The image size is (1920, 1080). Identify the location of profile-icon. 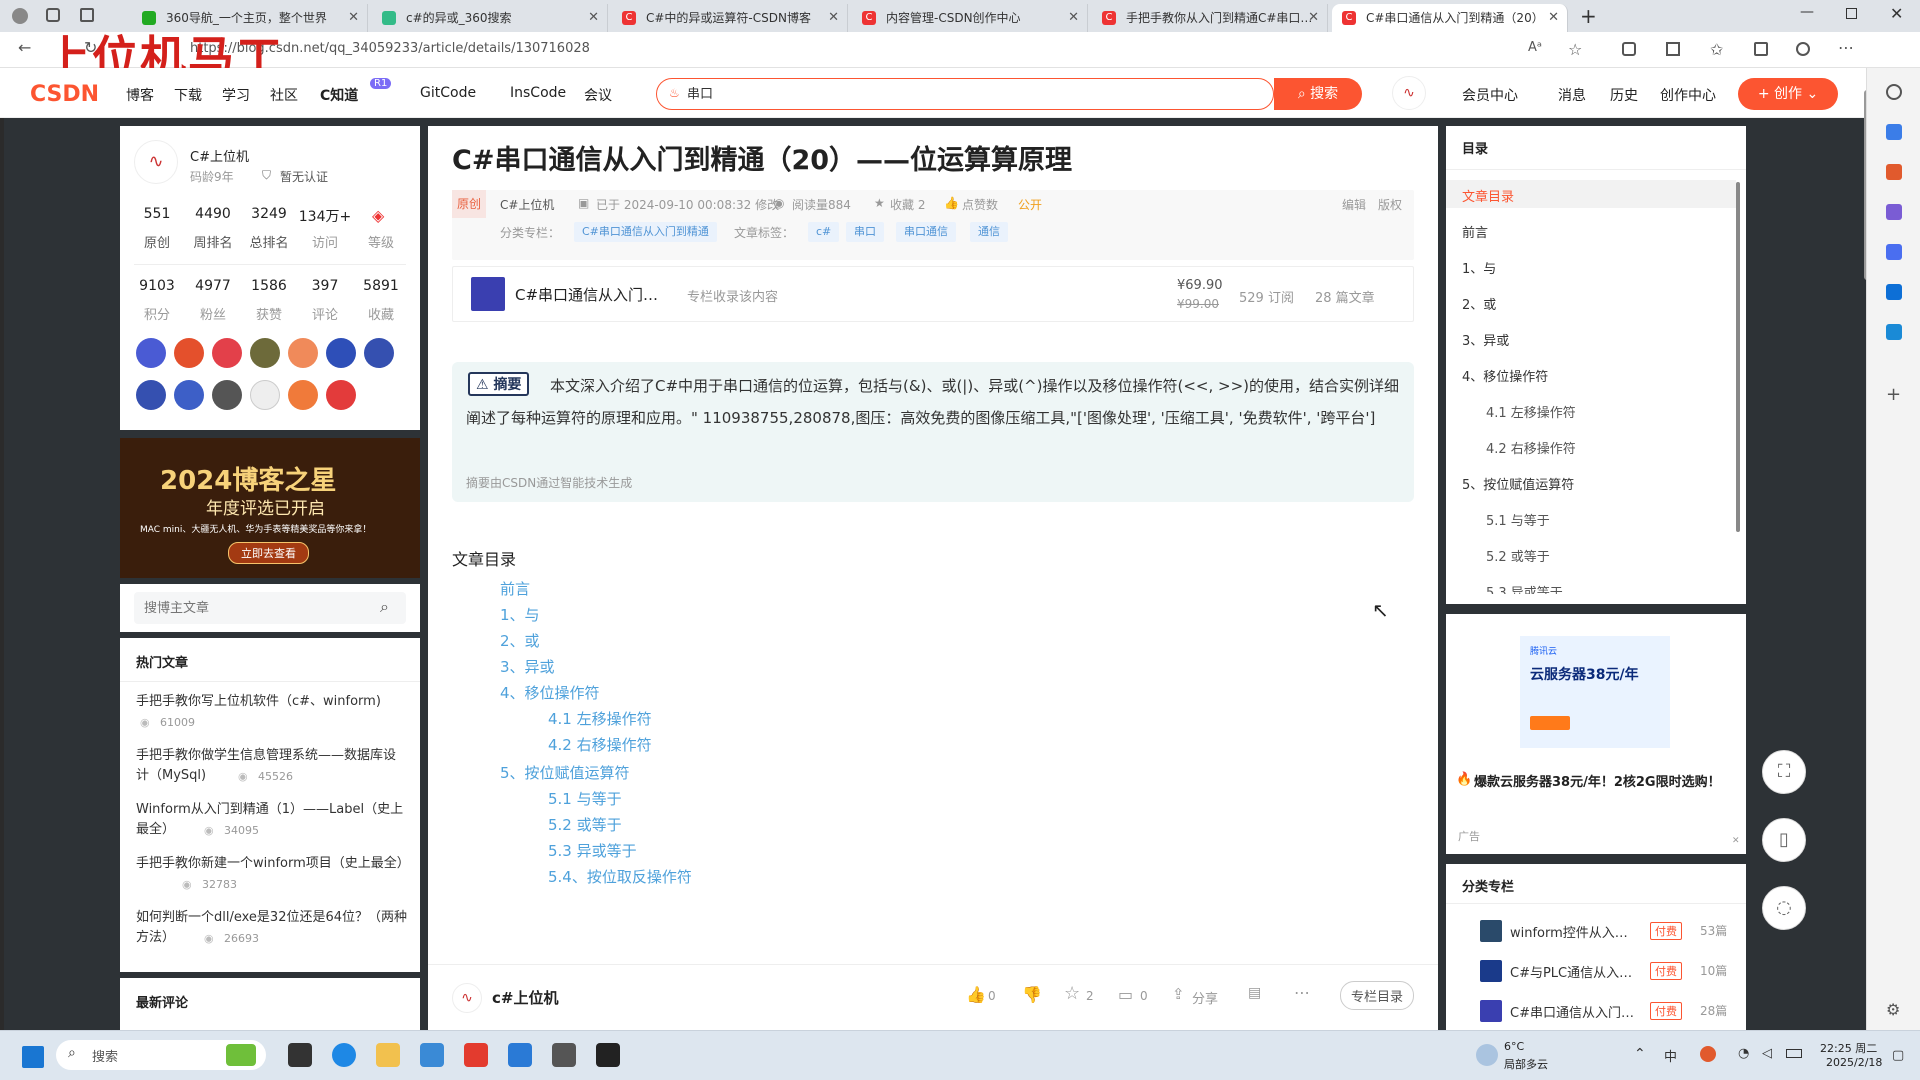
(20, 16).